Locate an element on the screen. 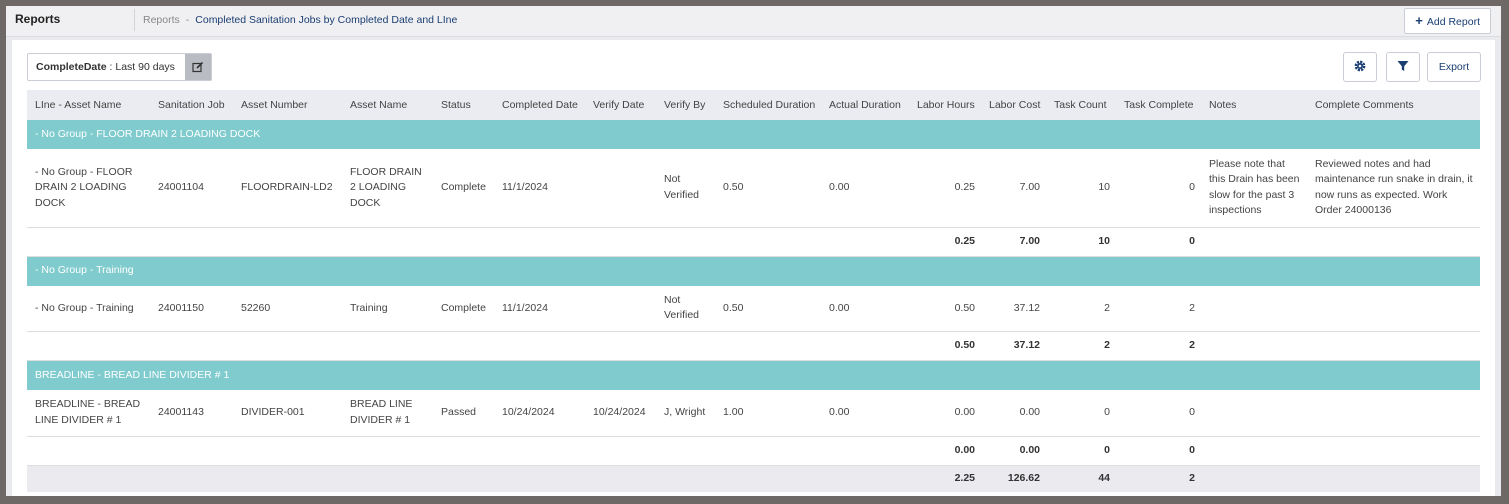 The height and width of the screenshot is (504, 1509). page-title: Reports is located at coordinates (38, 19).